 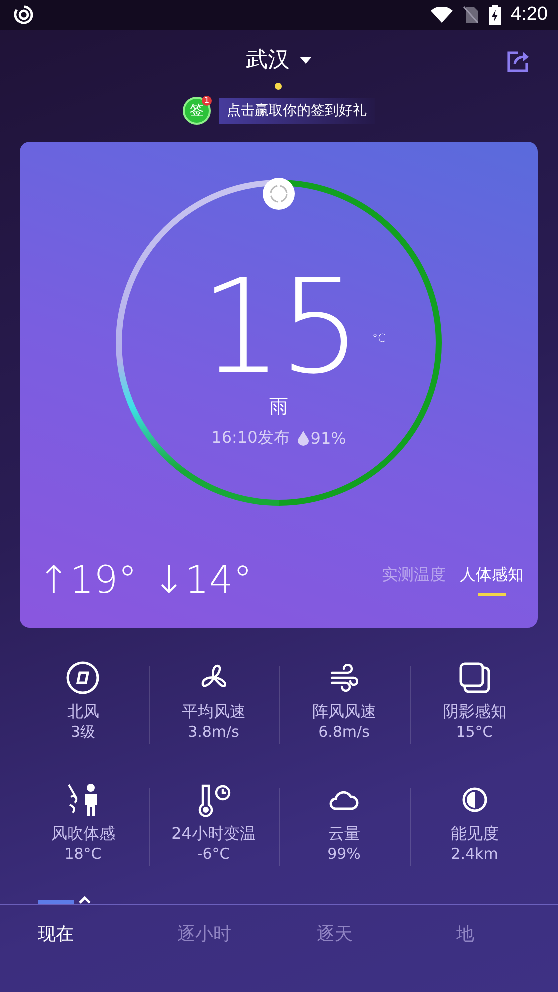 I want to click on contrast-icon, so click(x=474, y=800).